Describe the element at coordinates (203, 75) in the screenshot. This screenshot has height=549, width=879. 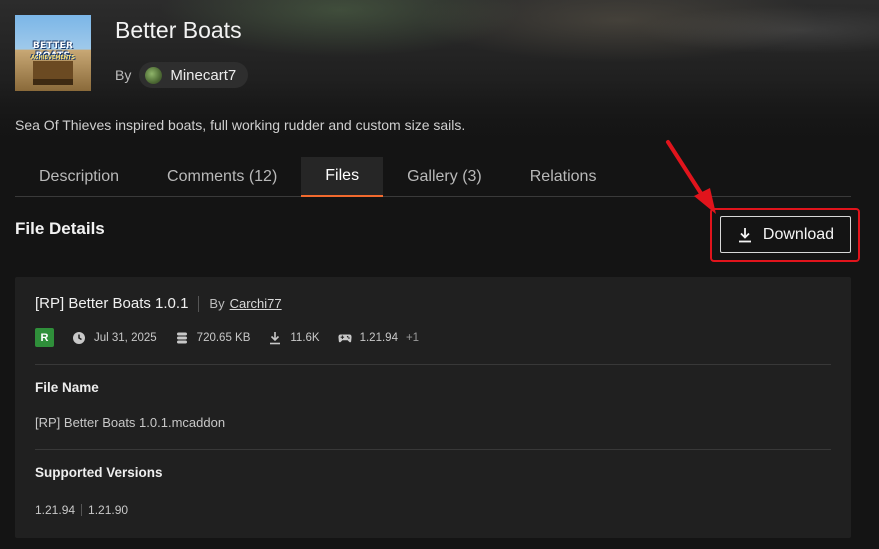
I see `author-name: Minecart7` at that location.